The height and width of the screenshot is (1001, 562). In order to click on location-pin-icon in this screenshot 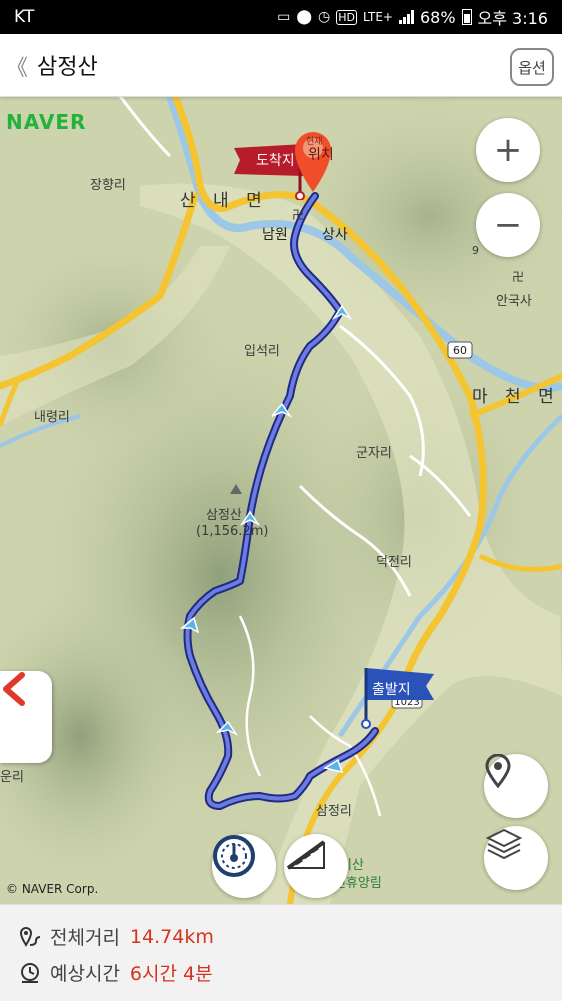, I will do `click(498, 771)`.